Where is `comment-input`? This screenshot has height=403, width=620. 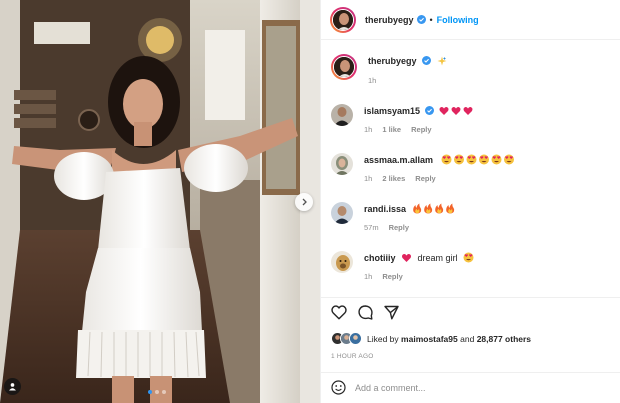
comment-input is located at coordinates (475, 388).